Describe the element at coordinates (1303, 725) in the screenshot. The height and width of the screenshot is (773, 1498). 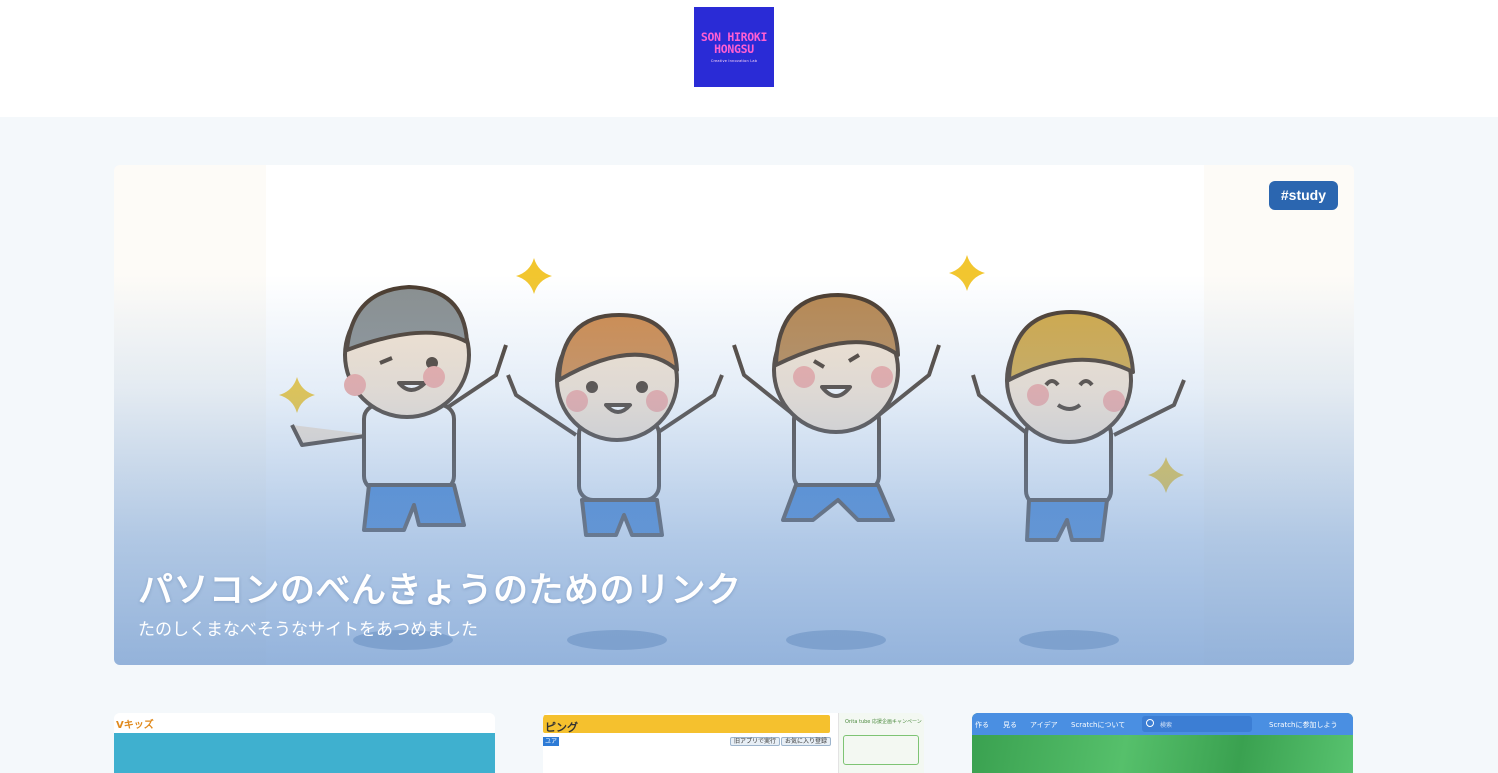
I see `card-thumbnail-join: Scratchに参加しよう` at that location.